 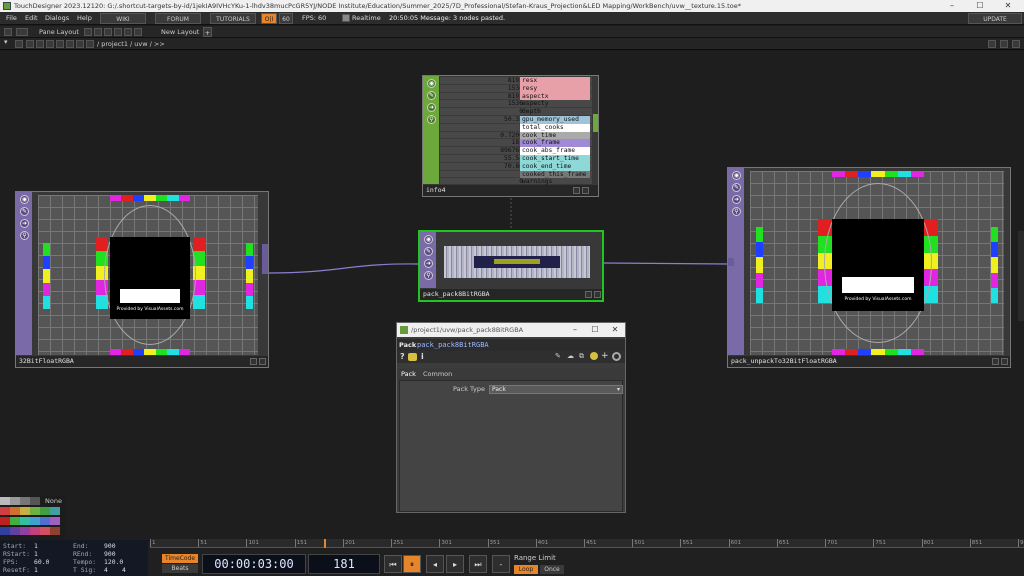 What do you see at coordinates (233, 18) in the screenshot?
I see `tutorials-button: TUTORIALS` at bounding box center [233, 18].